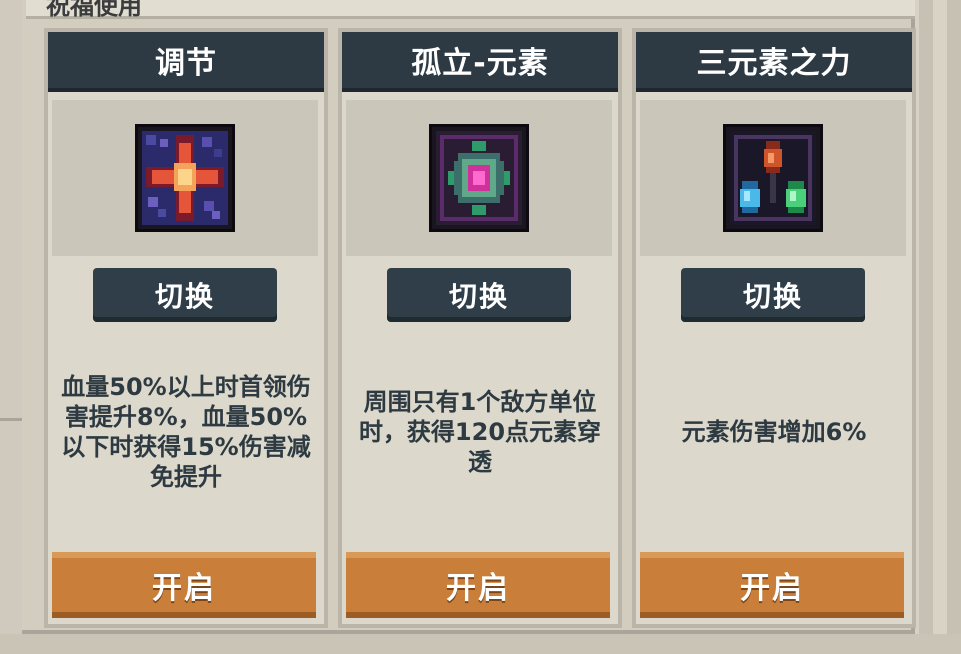 The height and width of the screenshot is (654, 961). I want to click on panel-title: 祝福使用, so click(94, 10).